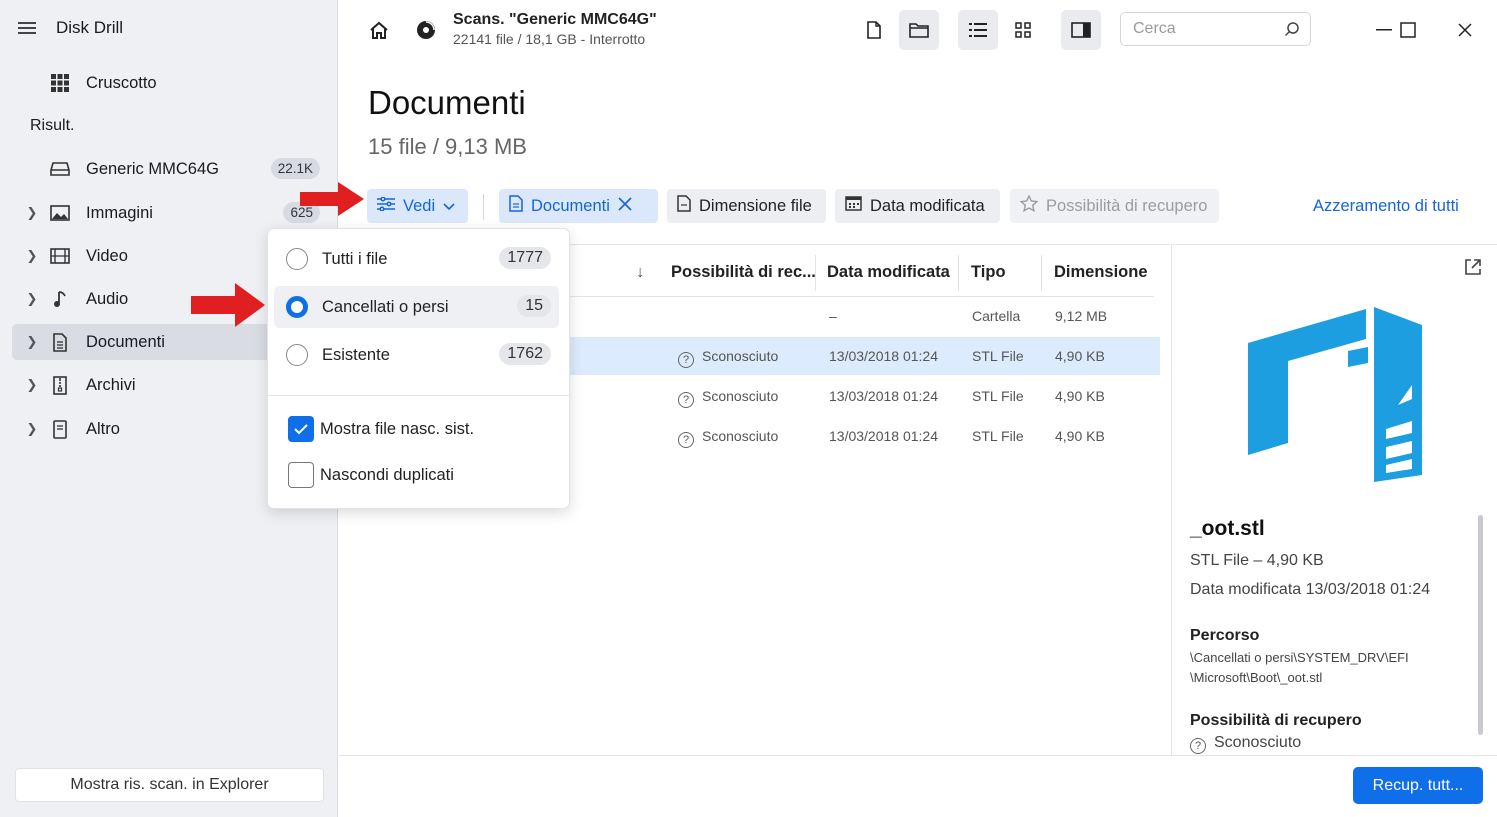 The image size is (1497, 817). Describe the element at coordinates (874, 30) in the screenshot. I see `file-view-icon` at that location.